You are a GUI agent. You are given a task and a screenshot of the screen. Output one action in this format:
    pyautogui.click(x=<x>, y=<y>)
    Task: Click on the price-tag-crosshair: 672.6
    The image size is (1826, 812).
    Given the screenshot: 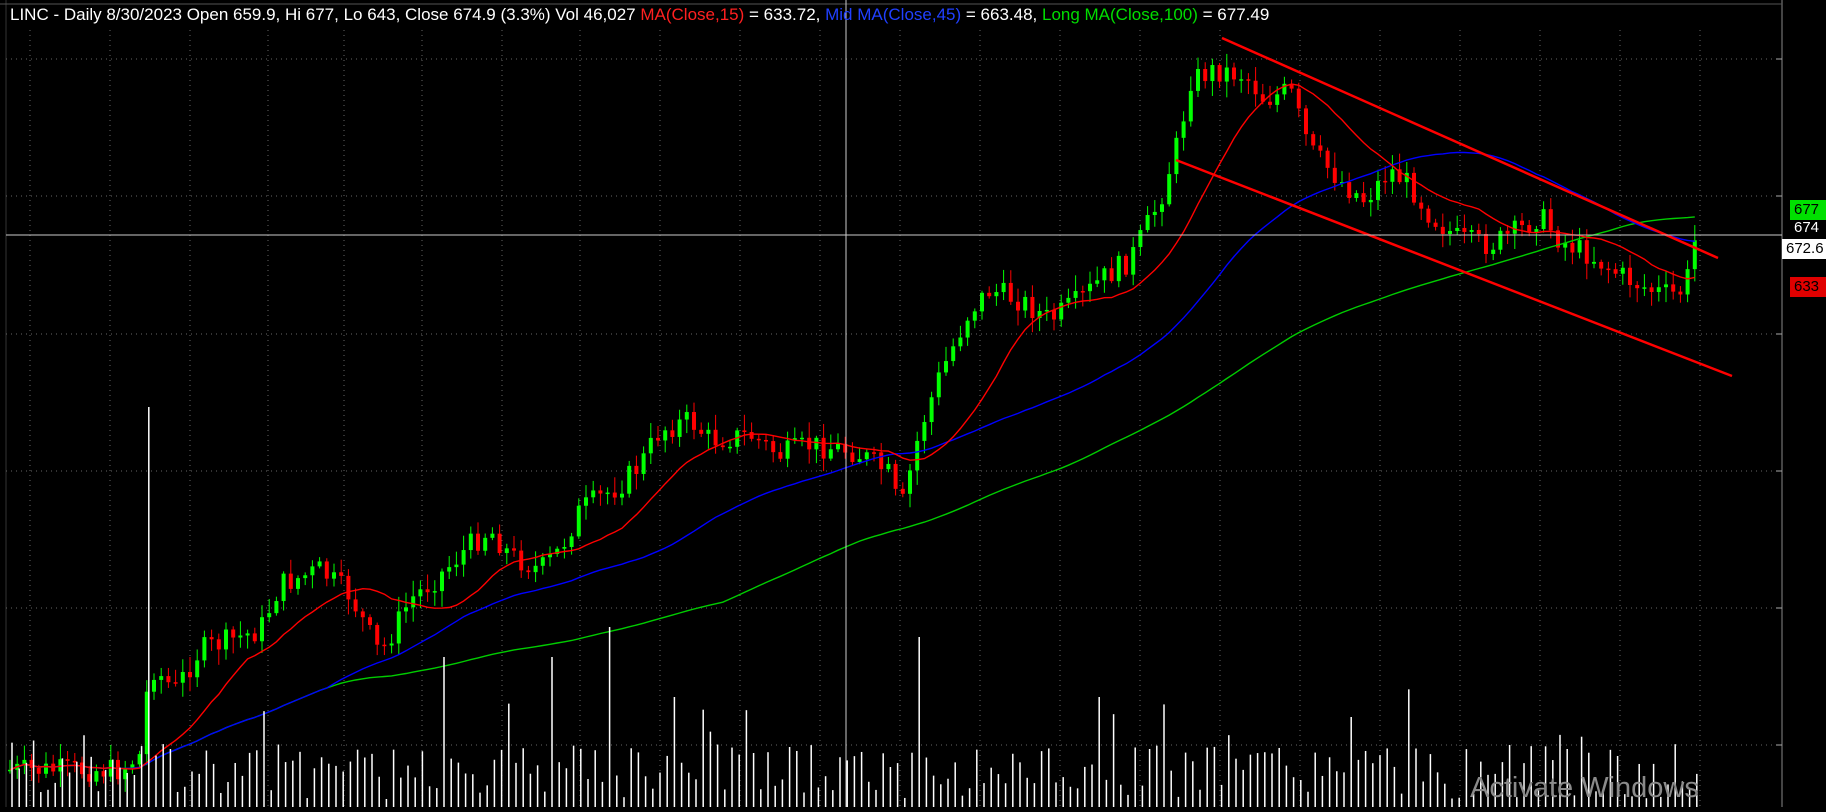 What is the action you would take?
    pyautogui.click(x=1804, y=249)
    